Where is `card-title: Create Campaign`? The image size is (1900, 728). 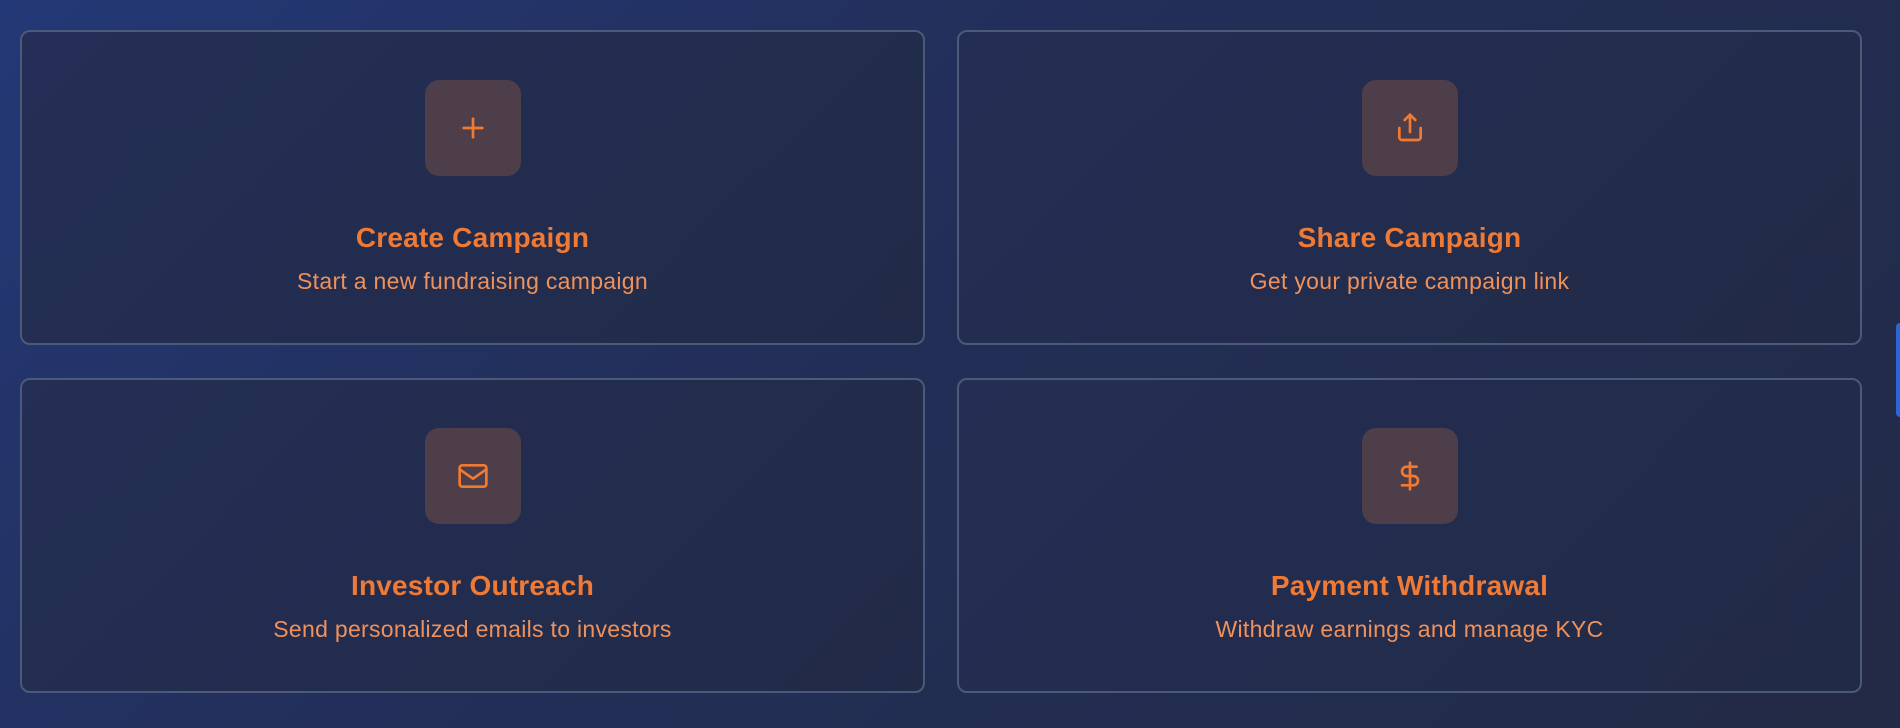
card-title: Create Campaign is located at coordinates (472, 237).